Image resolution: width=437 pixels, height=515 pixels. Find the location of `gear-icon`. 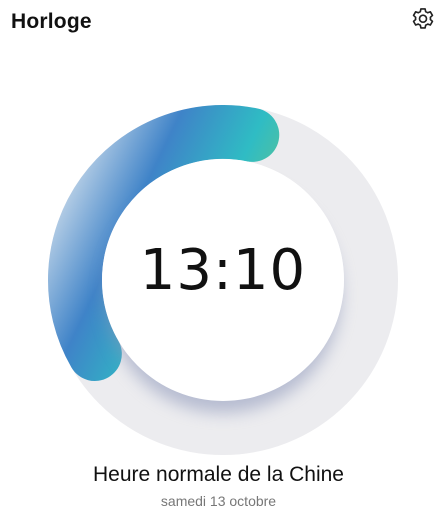

gear-icon is located at coordinates (423, 18).